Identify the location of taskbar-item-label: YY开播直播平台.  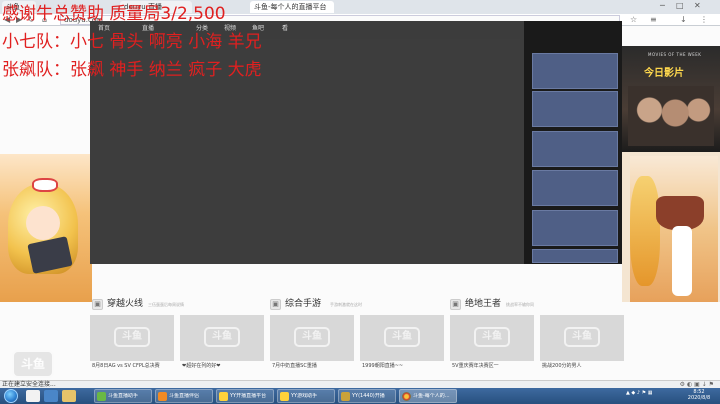
(248, 396).